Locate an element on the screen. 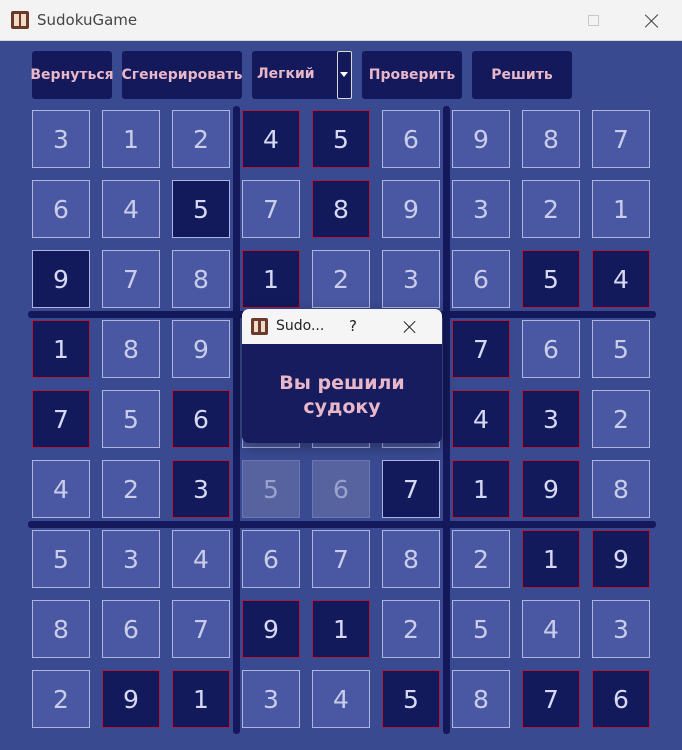 The image size is (682, 750). solve-button: Решить is located at coordinates (522, 75).